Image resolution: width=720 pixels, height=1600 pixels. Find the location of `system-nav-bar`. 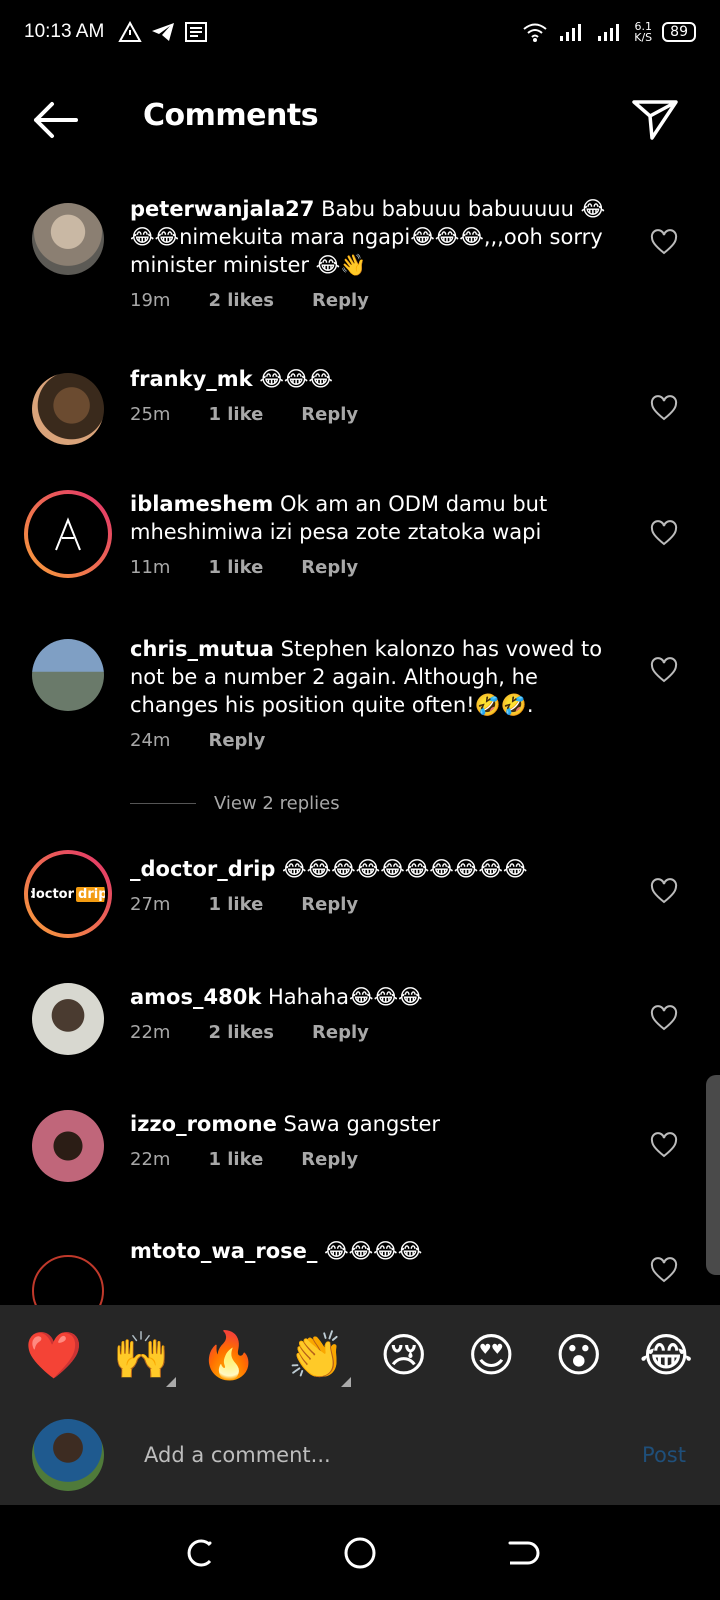

system-nav-bar is located at coordinates (360, 1552).